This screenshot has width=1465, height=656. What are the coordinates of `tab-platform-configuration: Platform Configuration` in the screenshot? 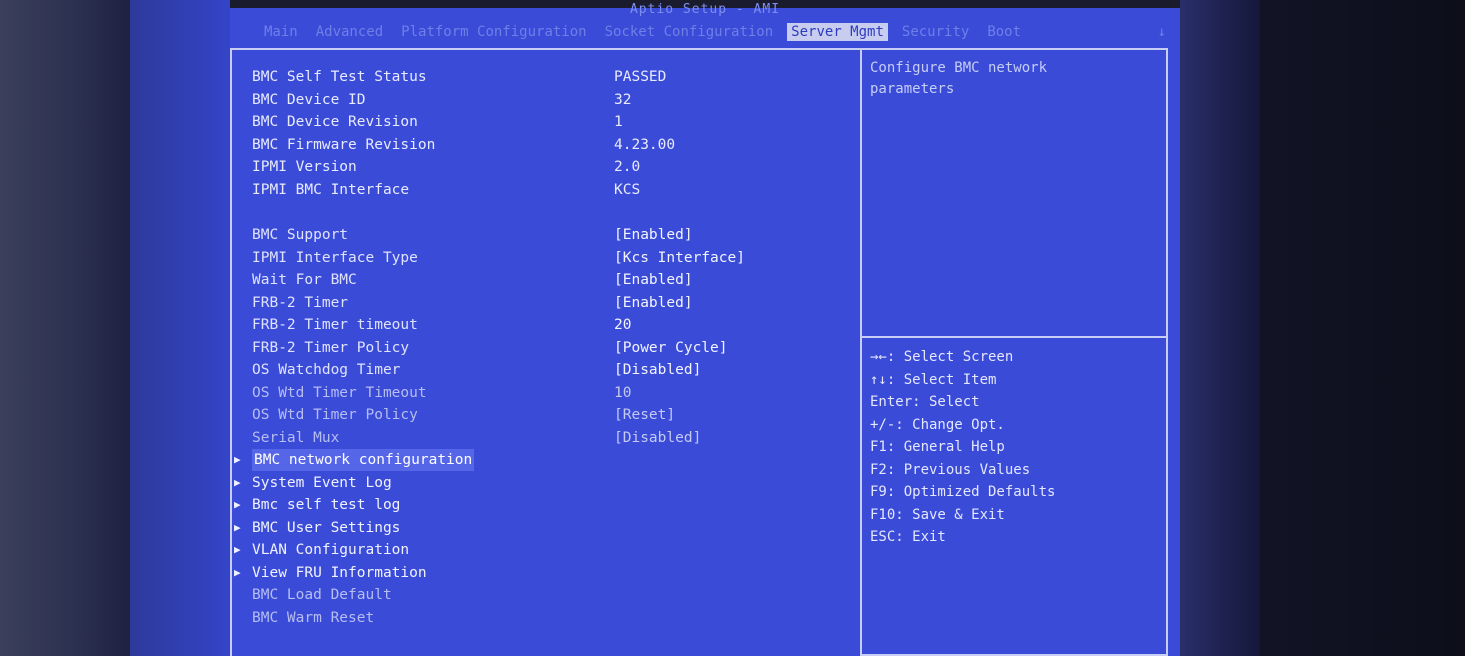 It's located at (493, 32).